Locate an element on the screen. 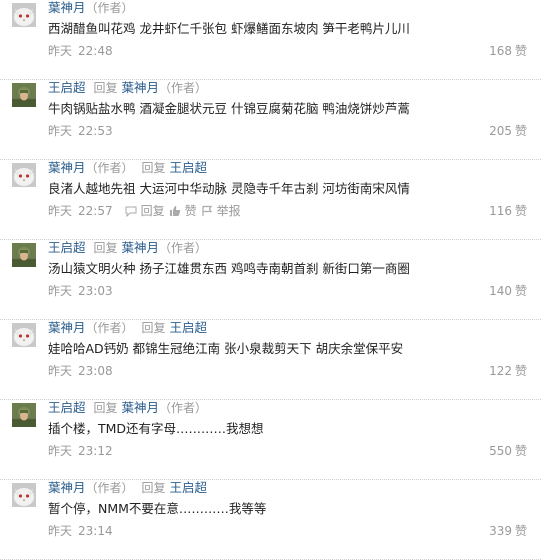 Image resolution: width=541 pixels, height=560 pixels. like-count: 168 赞 is located at coordinates (508, 51).